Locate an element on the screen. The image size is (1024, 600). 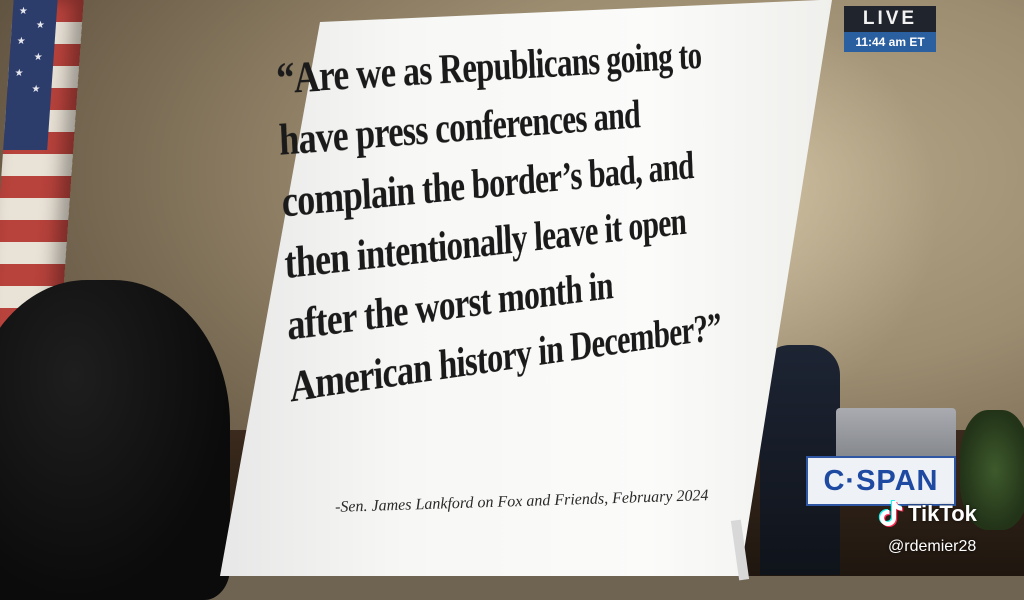
creator-handle: @rdemier28 is located at coordinates (932, 547).